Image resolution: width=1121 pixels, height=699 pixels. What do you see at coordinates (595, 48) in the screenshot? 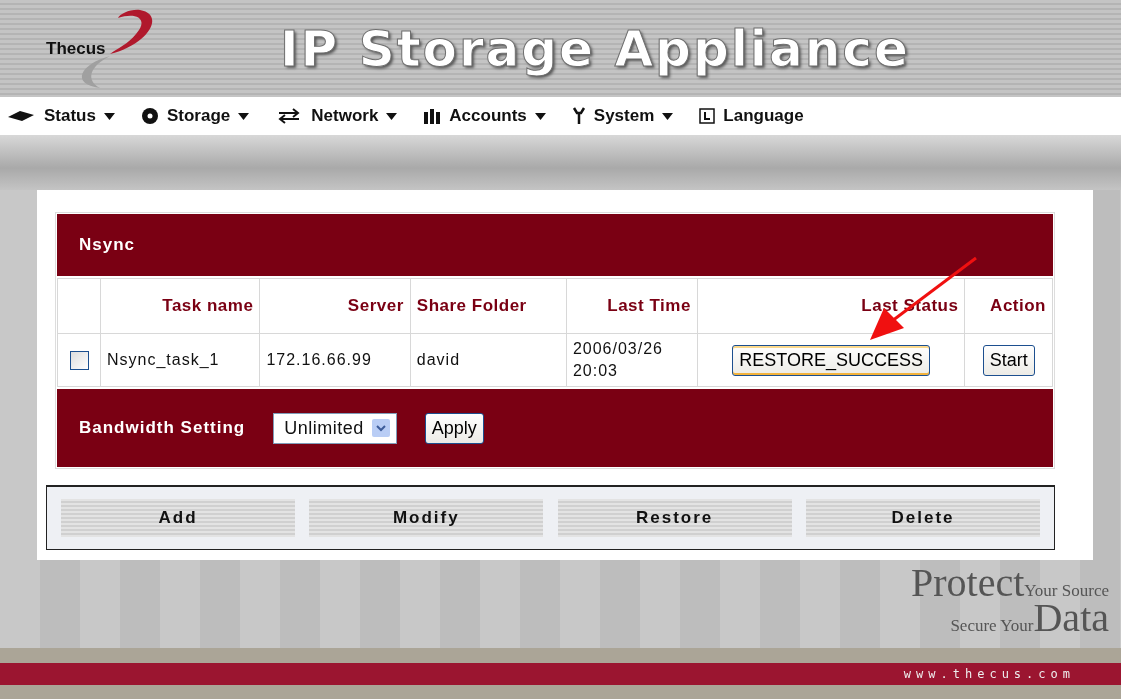
I see `app-title: IP Storage Appliance` at bounding box center [595, 48].